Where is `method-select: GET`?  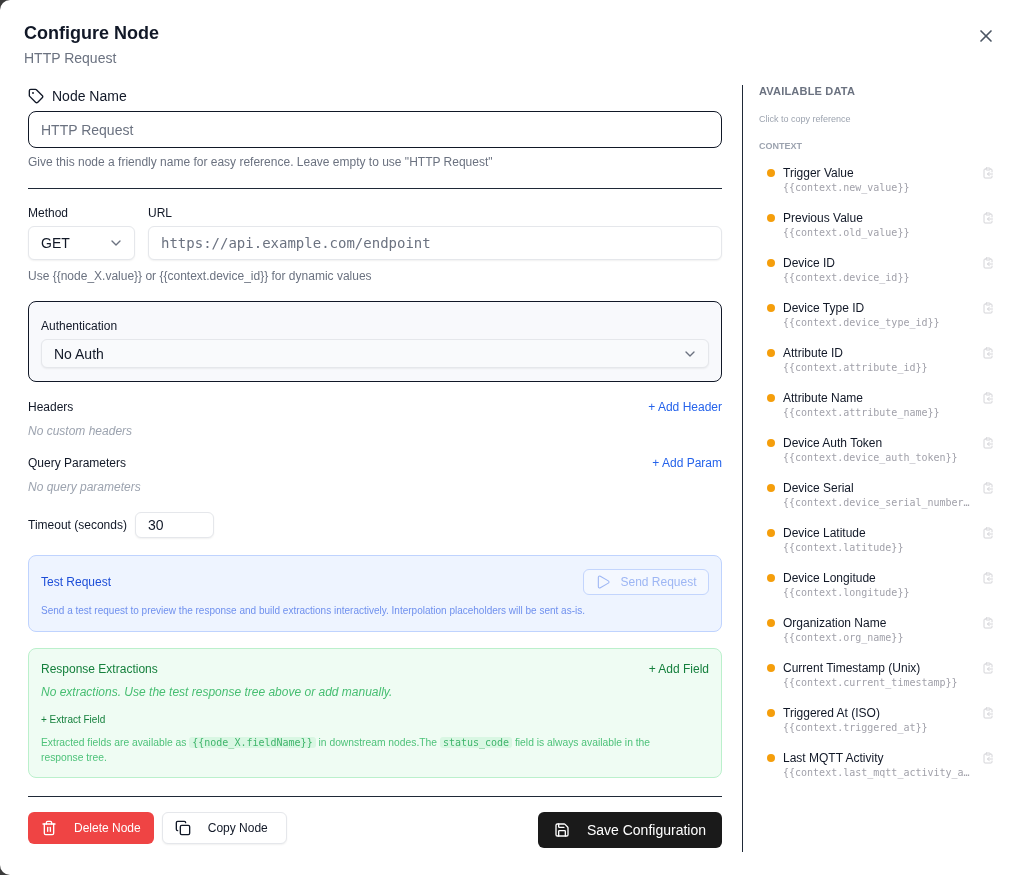
method-select: GET is located at coordinates (81, 243).